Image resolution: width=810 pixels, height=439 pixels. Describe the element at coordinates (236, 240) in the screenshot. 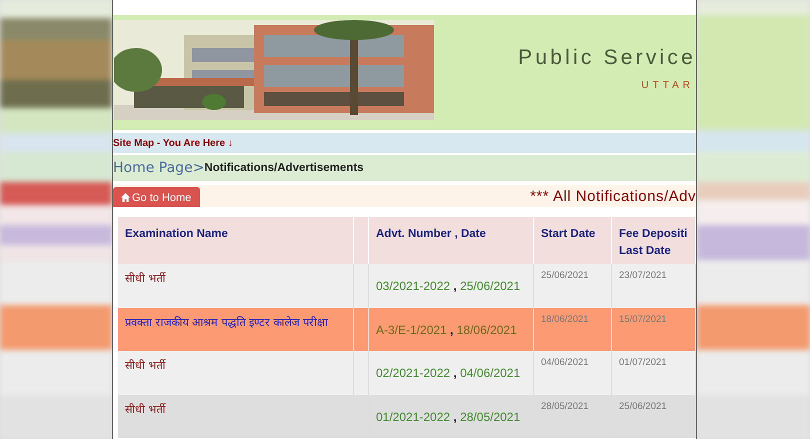

I see `column-header: Examination Name` at that location.